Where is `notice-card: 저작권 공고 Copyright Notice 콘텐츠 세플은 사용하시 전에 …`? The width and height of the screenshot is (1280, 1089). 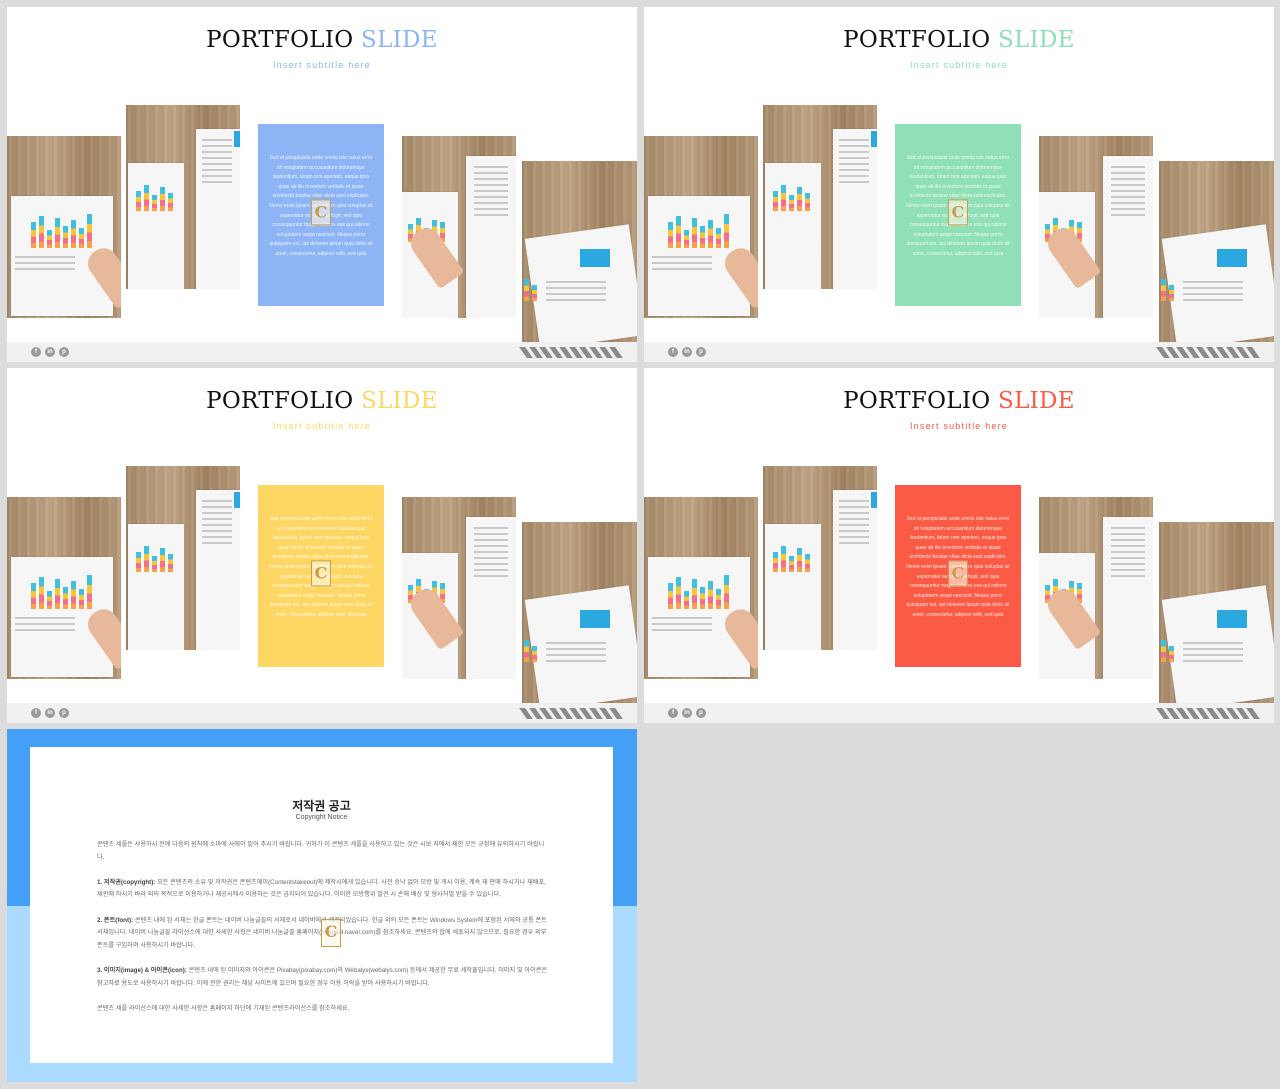 notice-card: 저작권 공고 Copyright Notice 콘텐츠 세플은 사용하시 전에 … is located at coordinates (321, 905).